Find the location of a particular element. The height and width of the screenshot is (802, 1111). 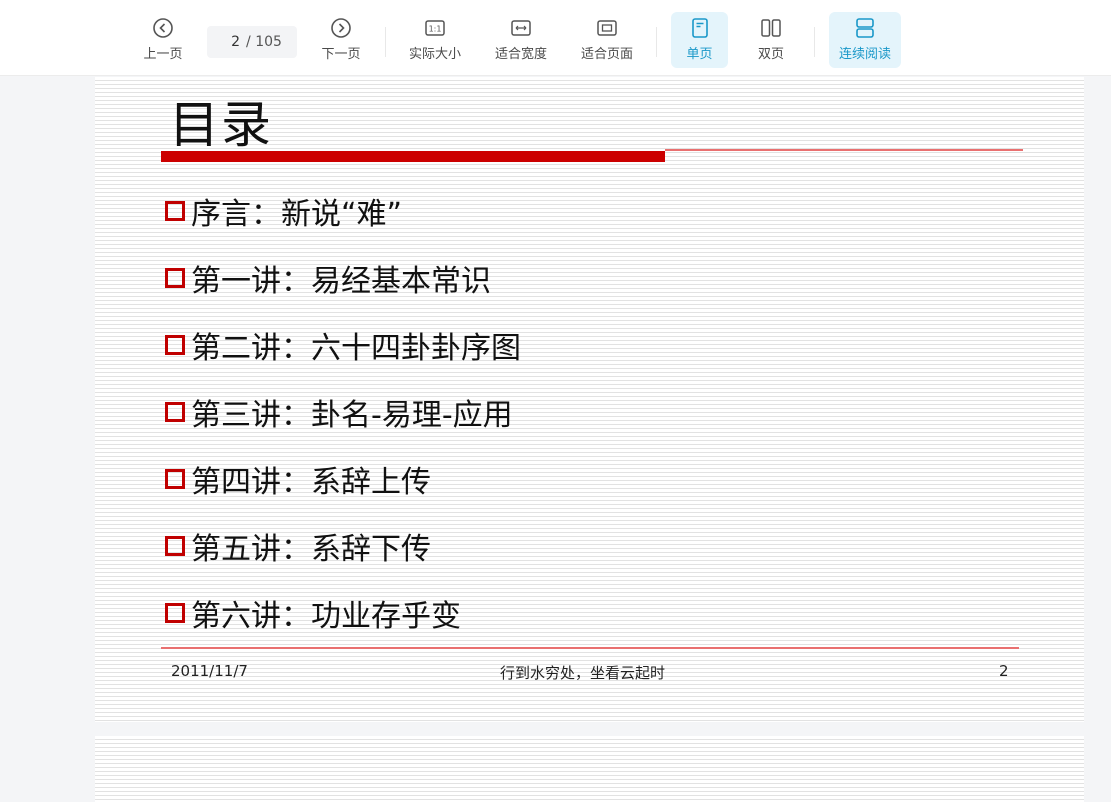

next-page-label: 下一页 is located at coordinates (341, 54).